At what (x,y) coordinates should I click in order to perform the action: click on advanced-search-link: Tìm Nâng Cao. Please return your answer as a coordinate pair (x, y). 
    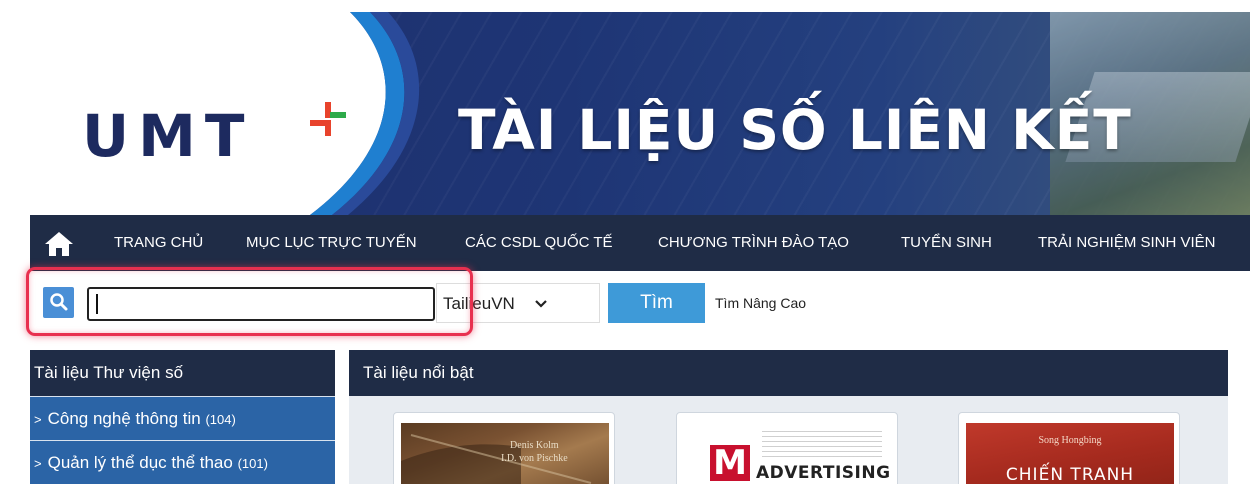
    Looking at the image, I should click on (760, 303).